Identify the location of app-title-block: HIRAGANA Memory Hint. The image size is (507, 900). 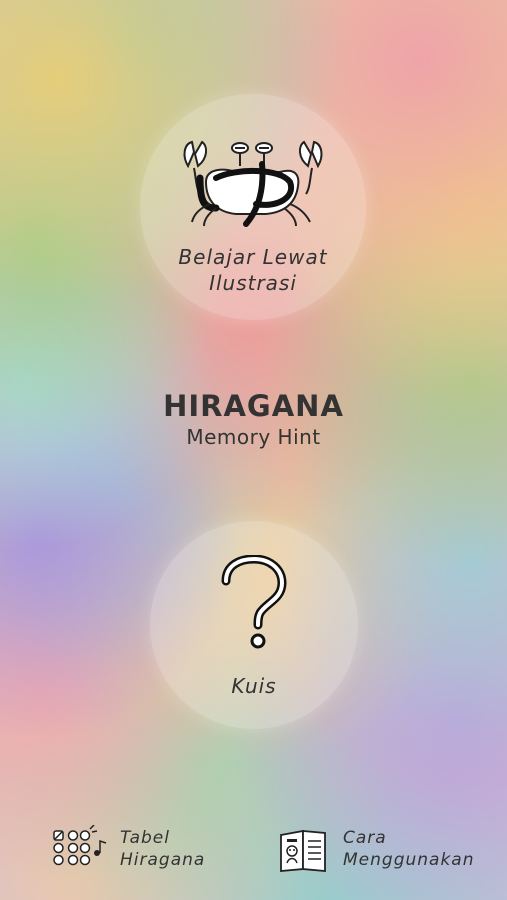
(253, 419).